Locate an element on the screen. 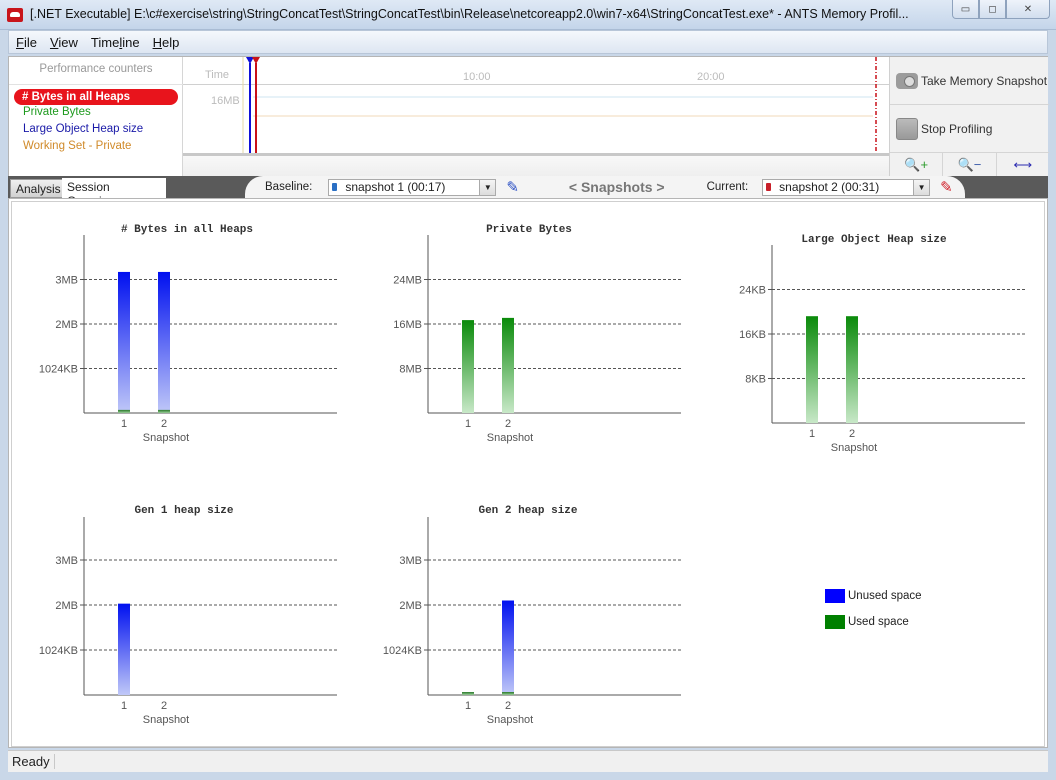 The width and height of the screenshot is (1056, 780). maximize-button: ◻ is located at coordinates (992, 9).